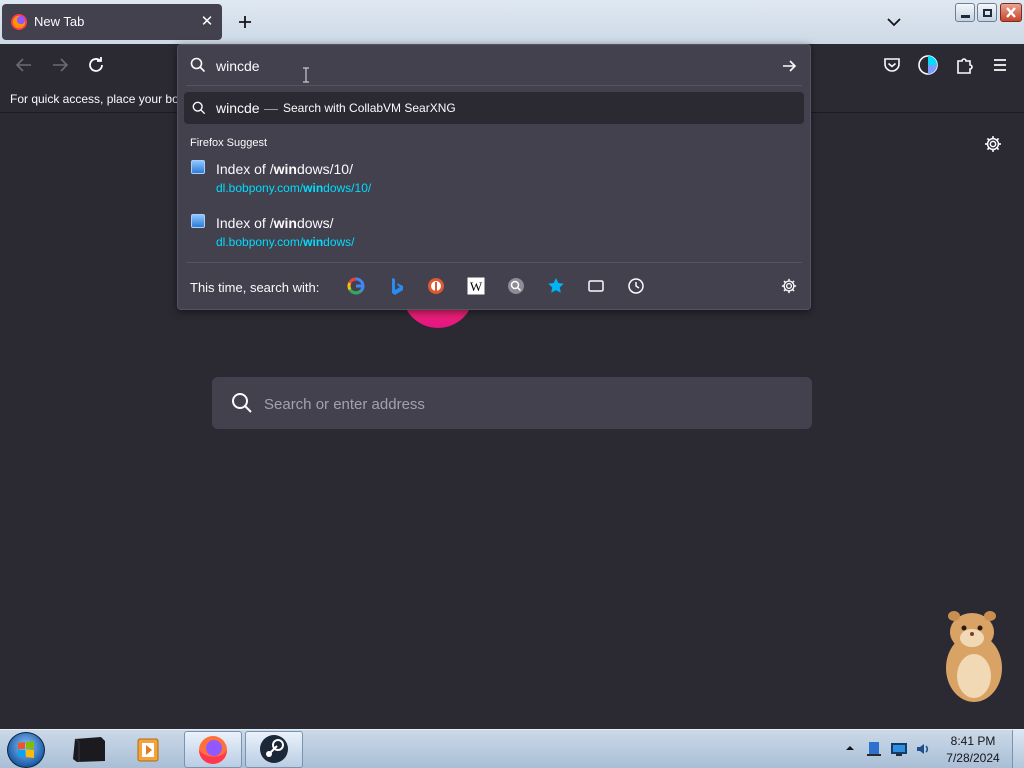  Describe the element at coordinates (789, 66) in the screenshot. I see `go-arrow-icon` at that location.